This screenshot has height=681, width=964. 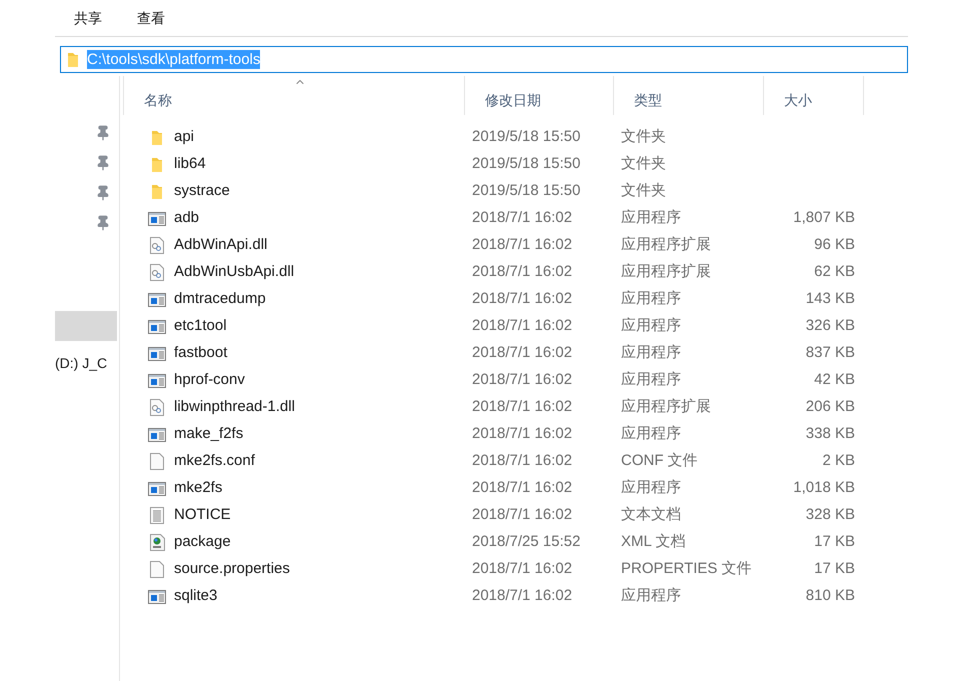 What do you see at coordinates (834, 380) in the screenshot?
I see `file-size: 42 KB` at bounding box center [834, 380].